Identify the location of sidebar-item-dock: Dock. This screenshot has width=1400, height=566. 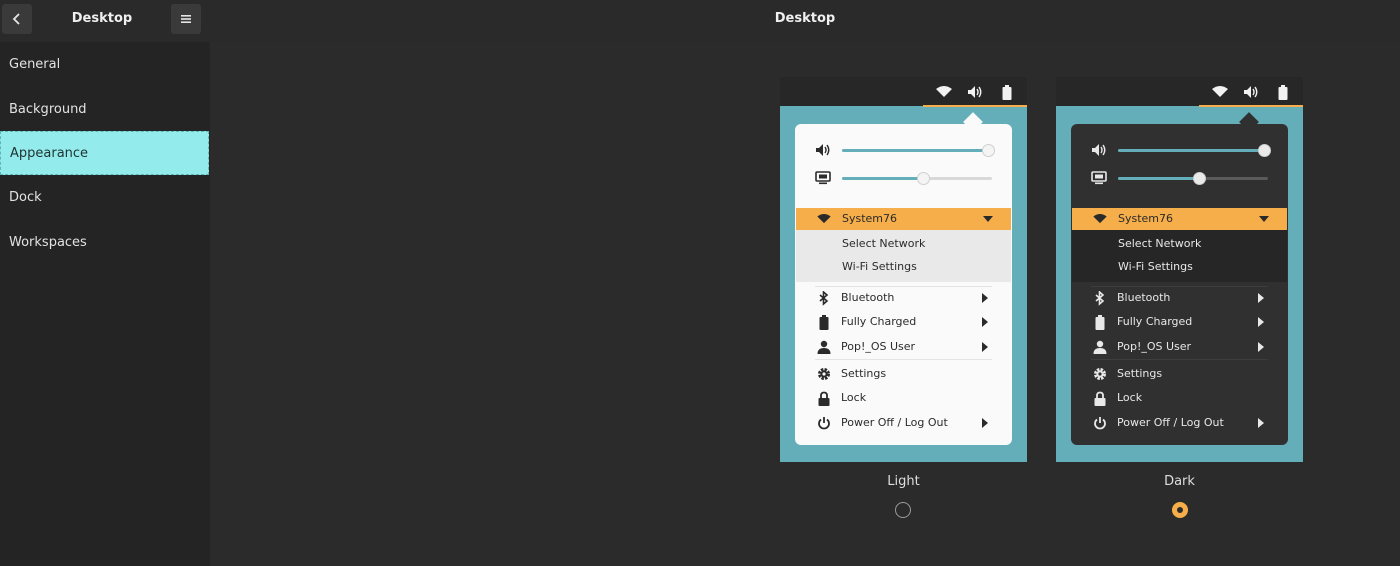
(105, 197).